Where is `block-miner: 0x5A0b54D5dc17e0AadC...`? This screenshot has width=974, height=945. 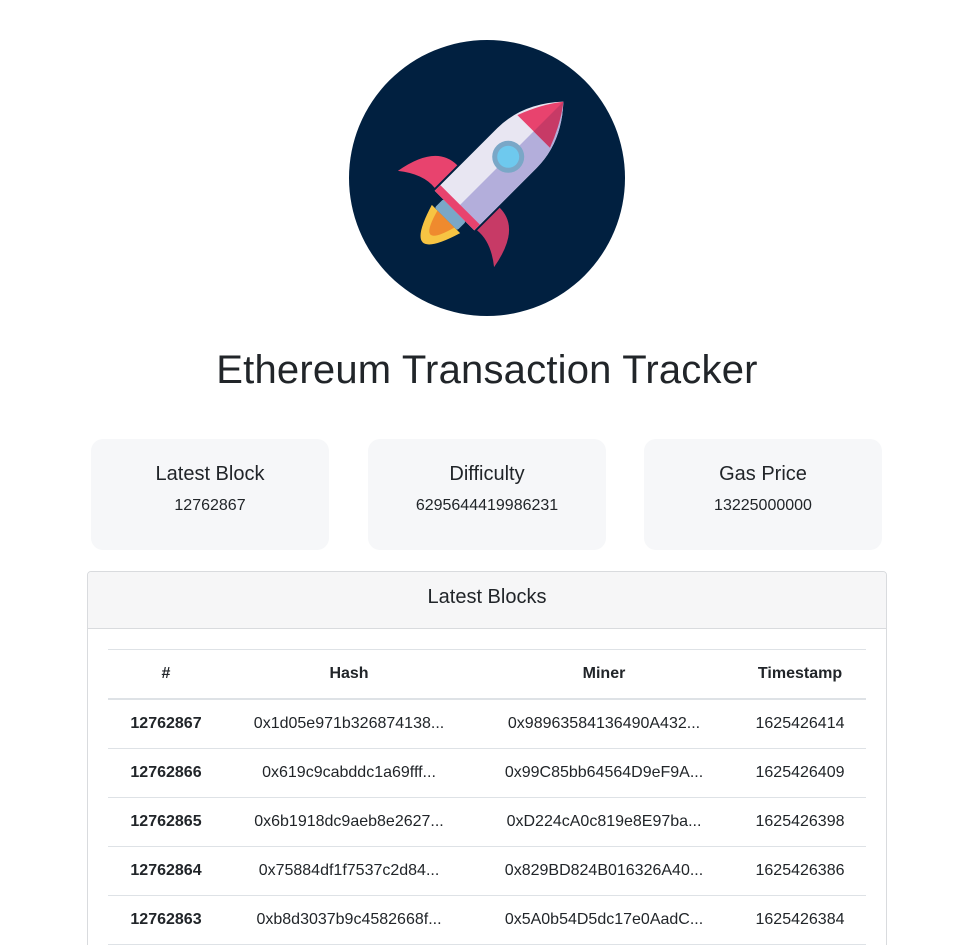 block-miner: 0x5A0b54D5dc17e0AadC... is located at coordinates (604, 920).